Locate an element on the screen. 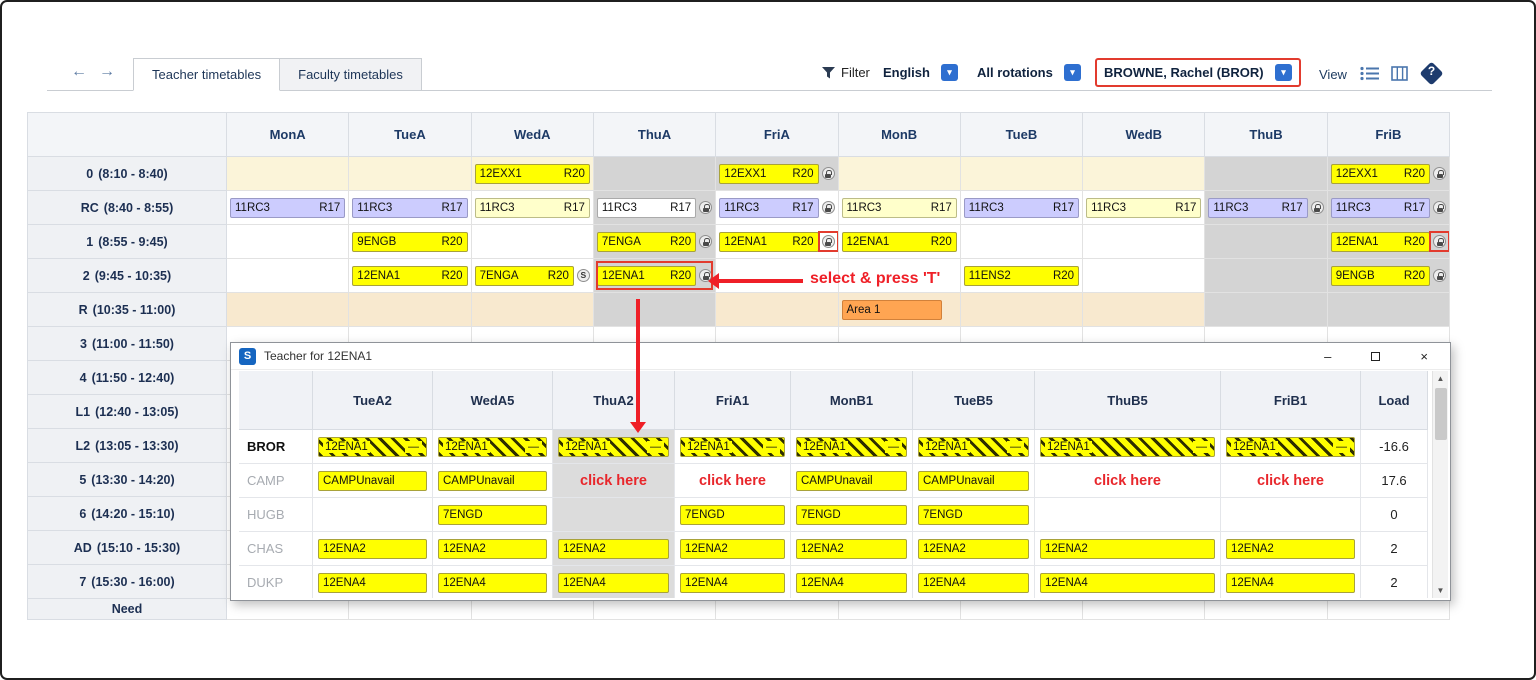 The height and width of the screenshot is (680, 1536). cell-FriB-2: 9ENGB R20 is located at coordinates (1388, 276).